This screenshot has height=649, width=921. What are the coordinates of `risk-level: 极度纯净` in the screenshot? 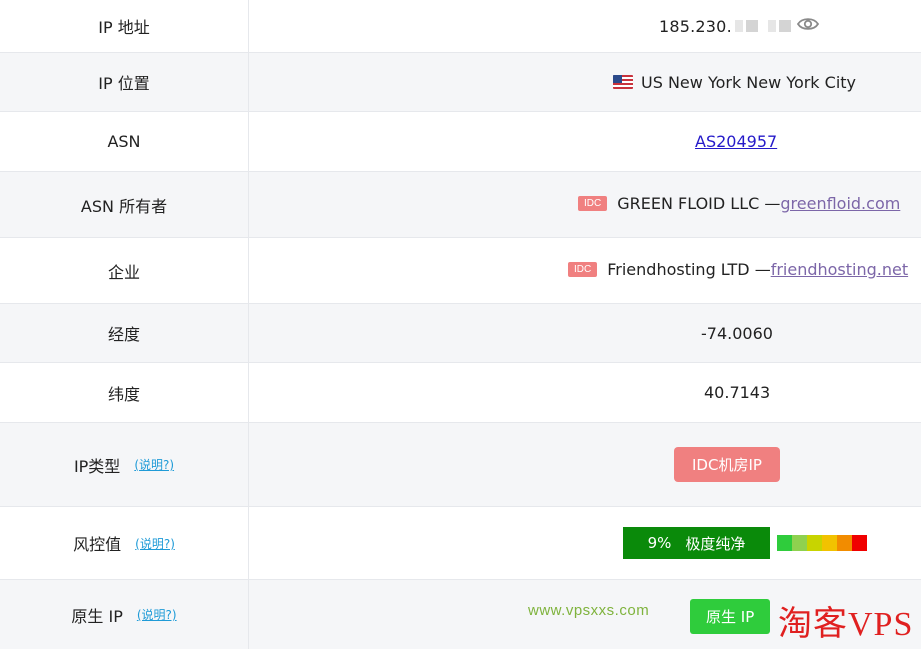 It's located at (715, 543).